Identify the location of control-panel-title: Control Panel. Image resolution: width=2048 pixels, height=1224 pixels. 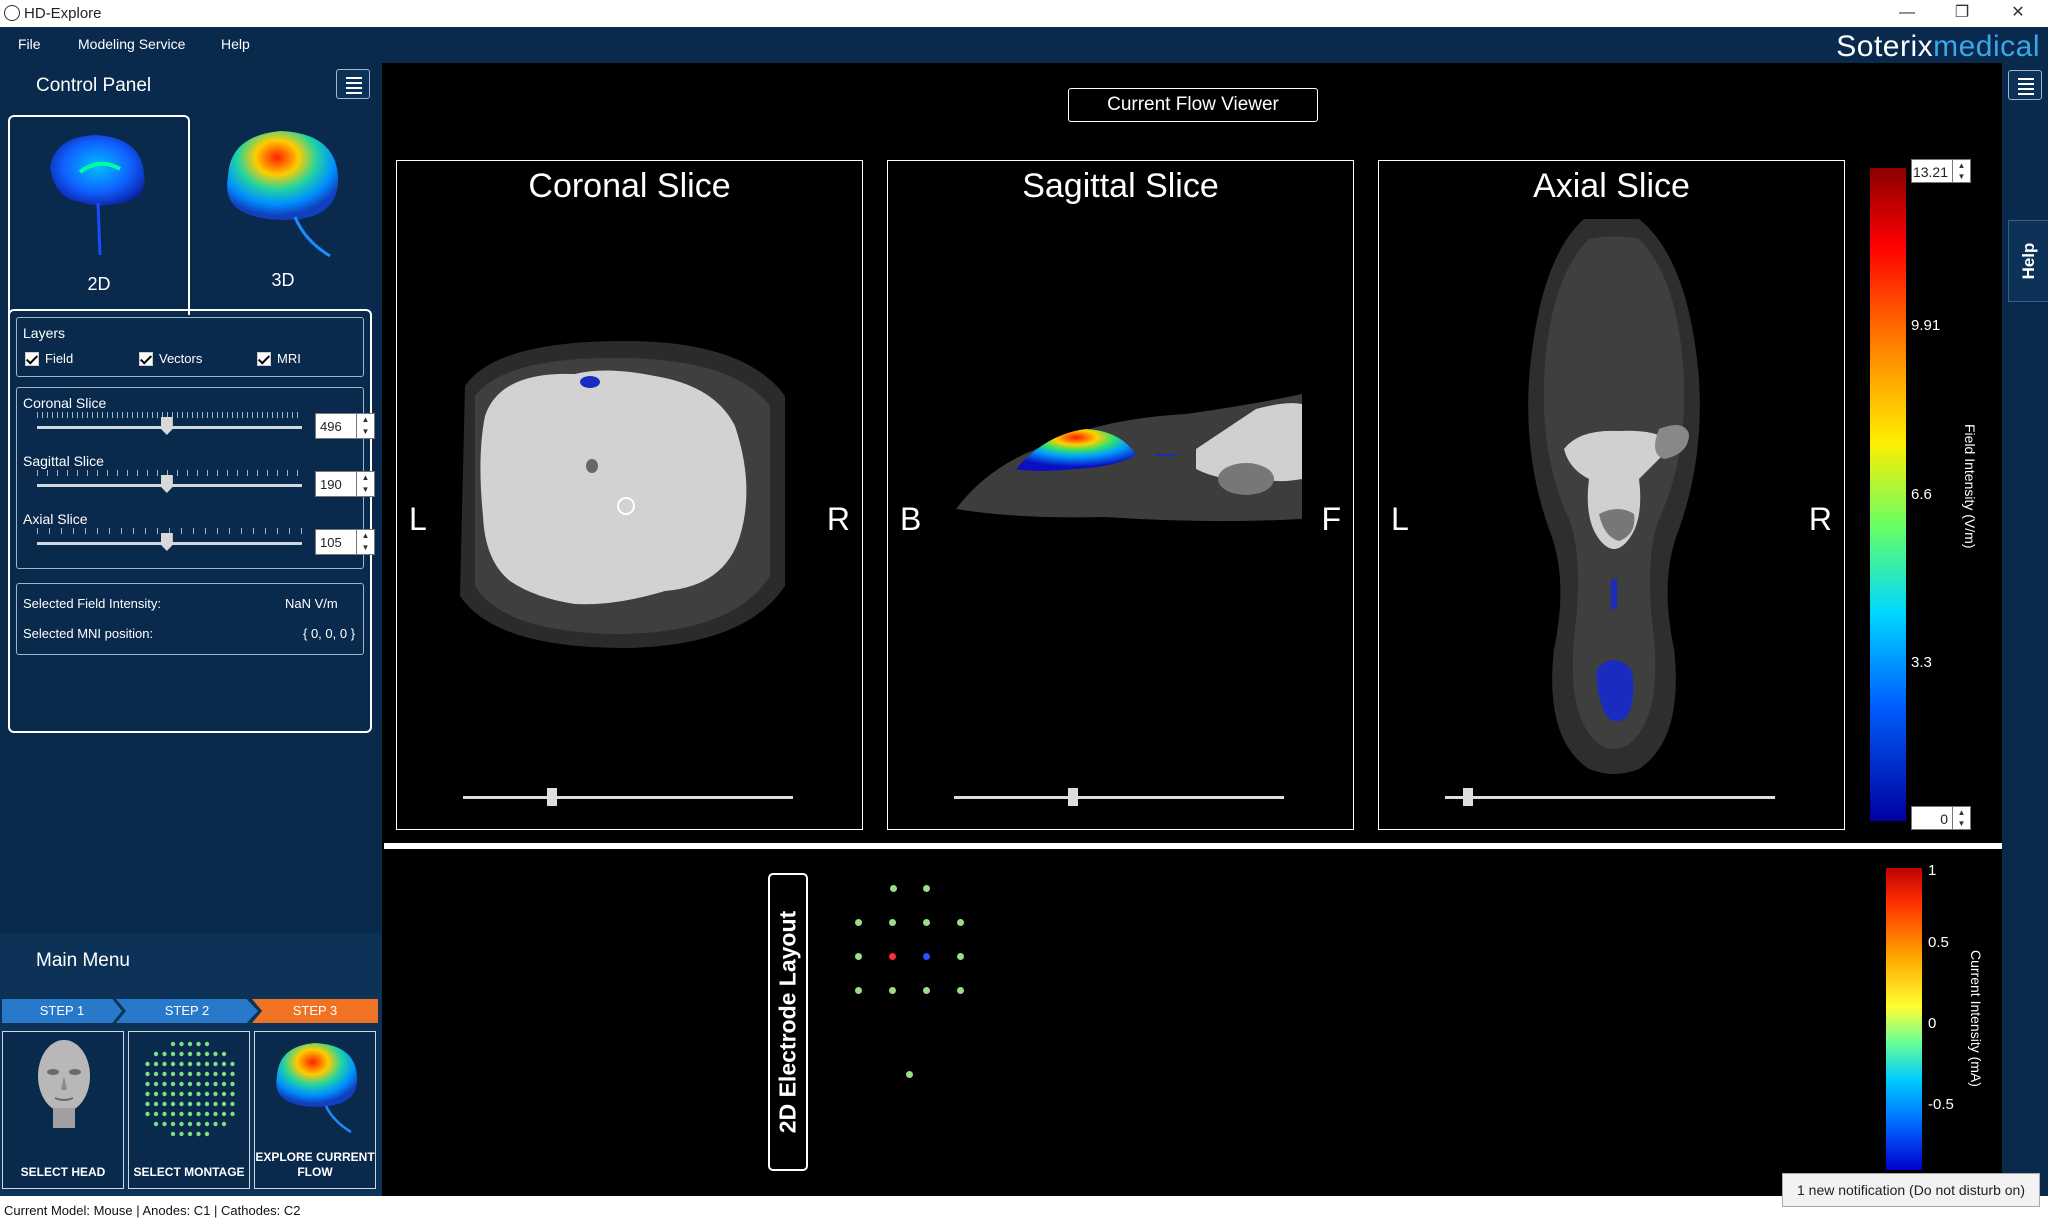
(94, 85).